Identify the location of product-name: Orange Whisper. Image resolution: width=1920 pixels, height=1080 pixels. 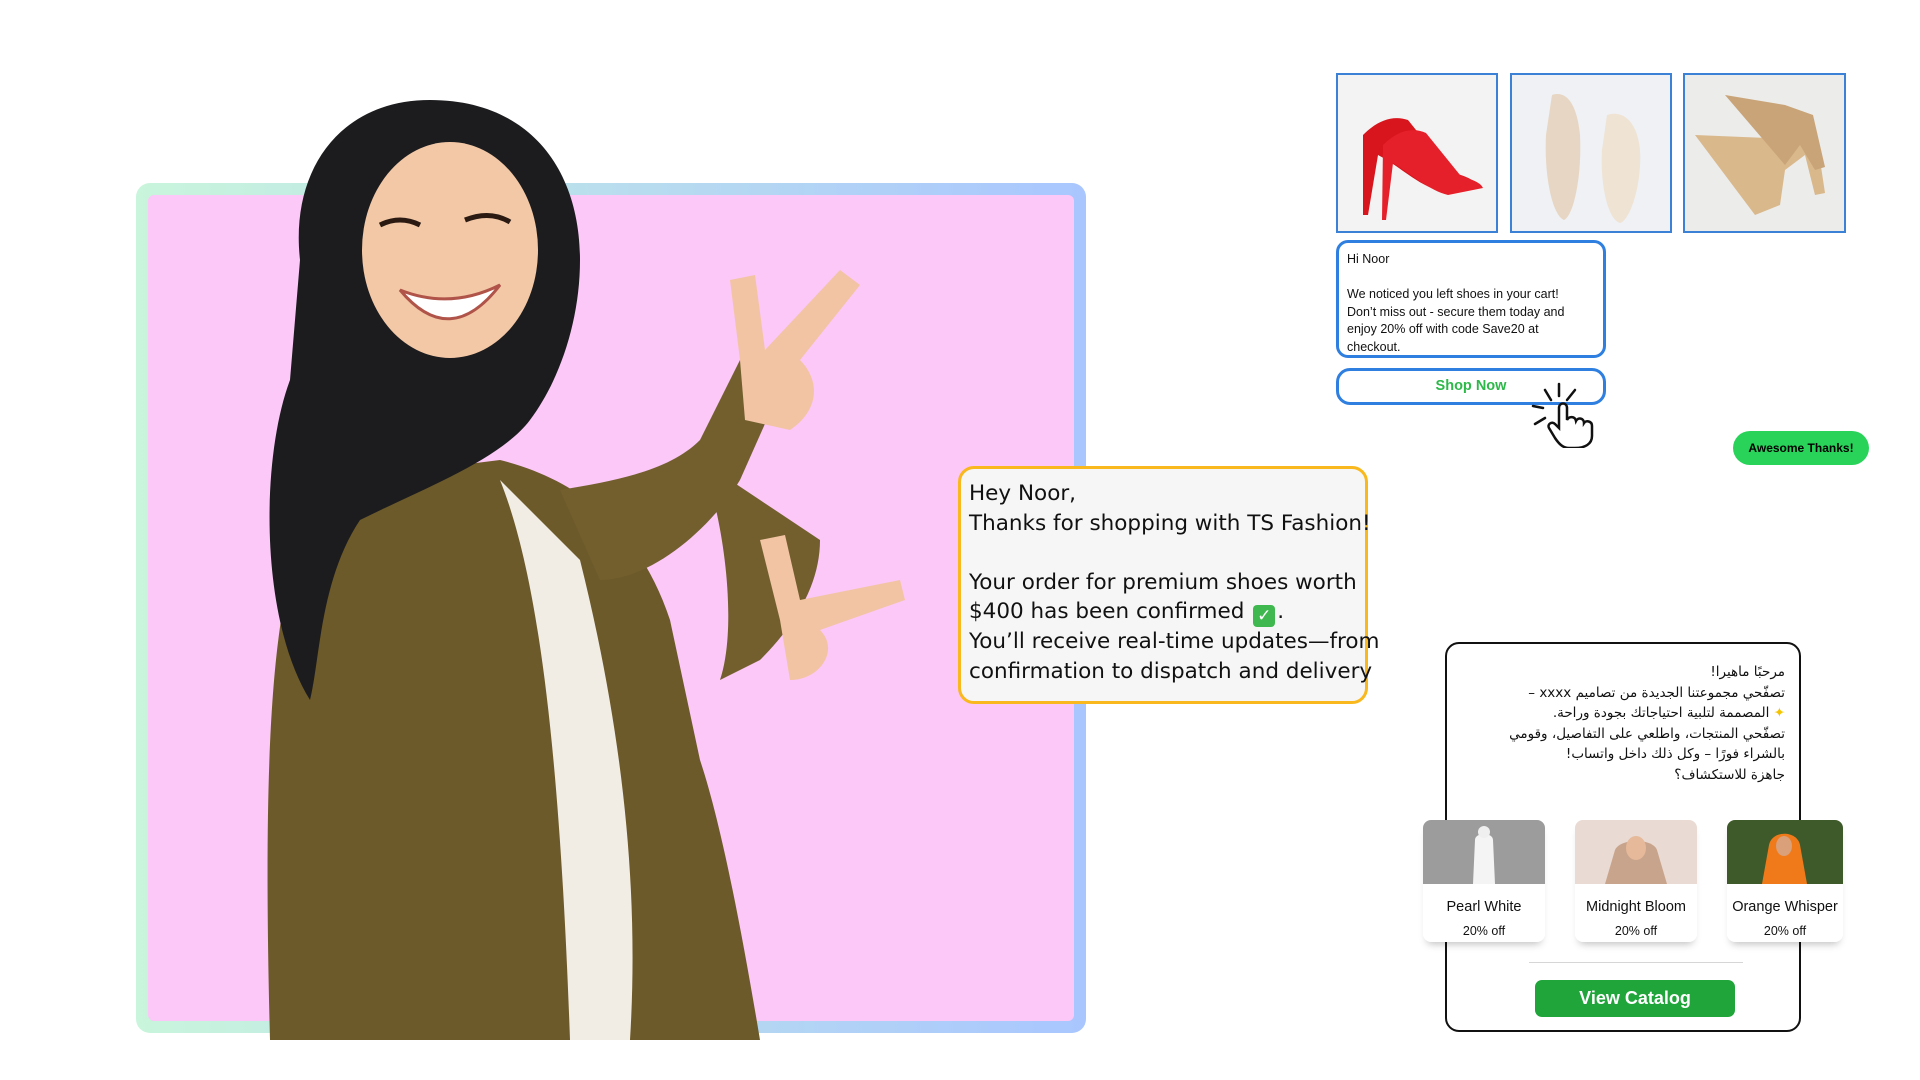
(1785, 907).